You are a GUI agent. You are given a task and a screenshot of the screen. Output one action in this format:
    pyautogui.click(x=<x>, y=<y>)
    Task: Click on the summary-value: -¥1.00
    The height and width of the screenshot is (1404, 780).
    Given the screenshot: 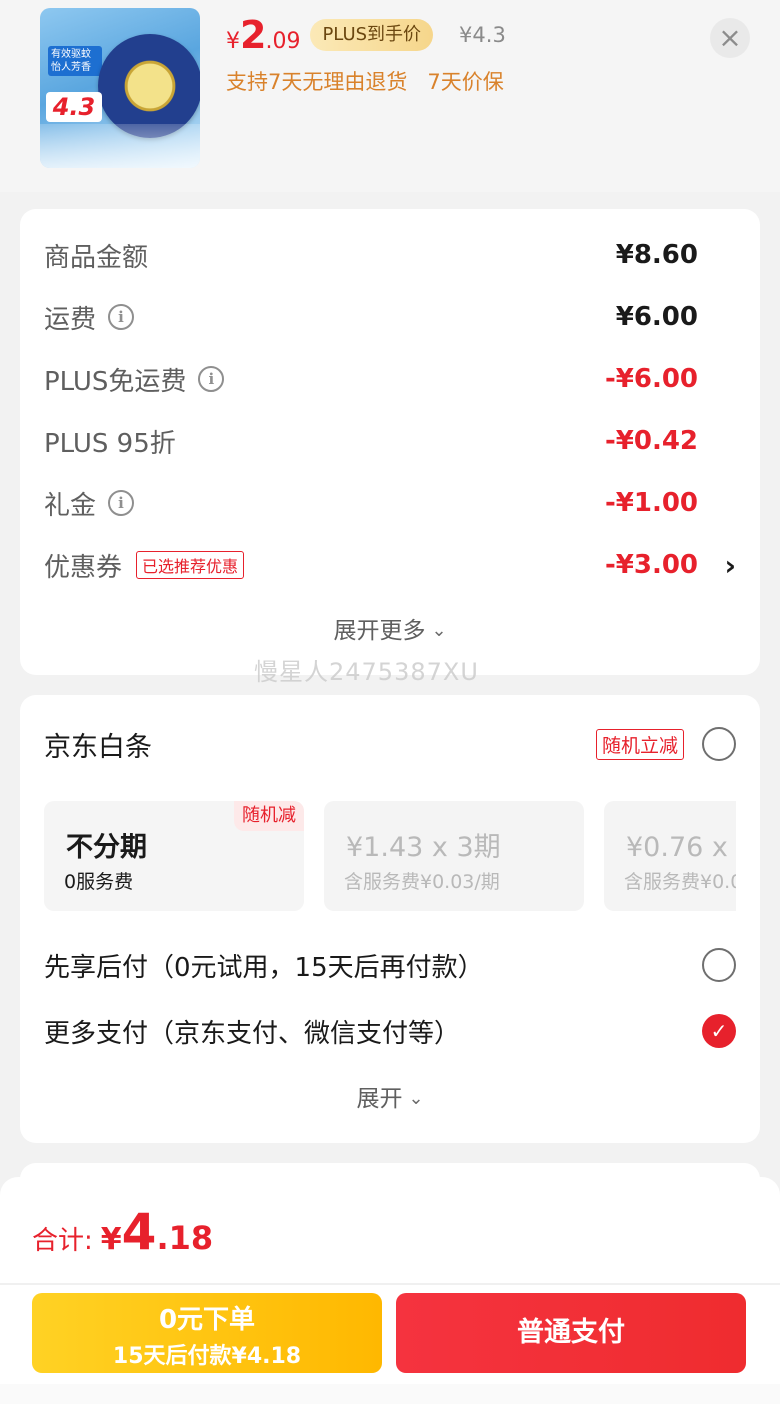 What is the action you would take?
    pyautogui.click(x=651, y=503)
    